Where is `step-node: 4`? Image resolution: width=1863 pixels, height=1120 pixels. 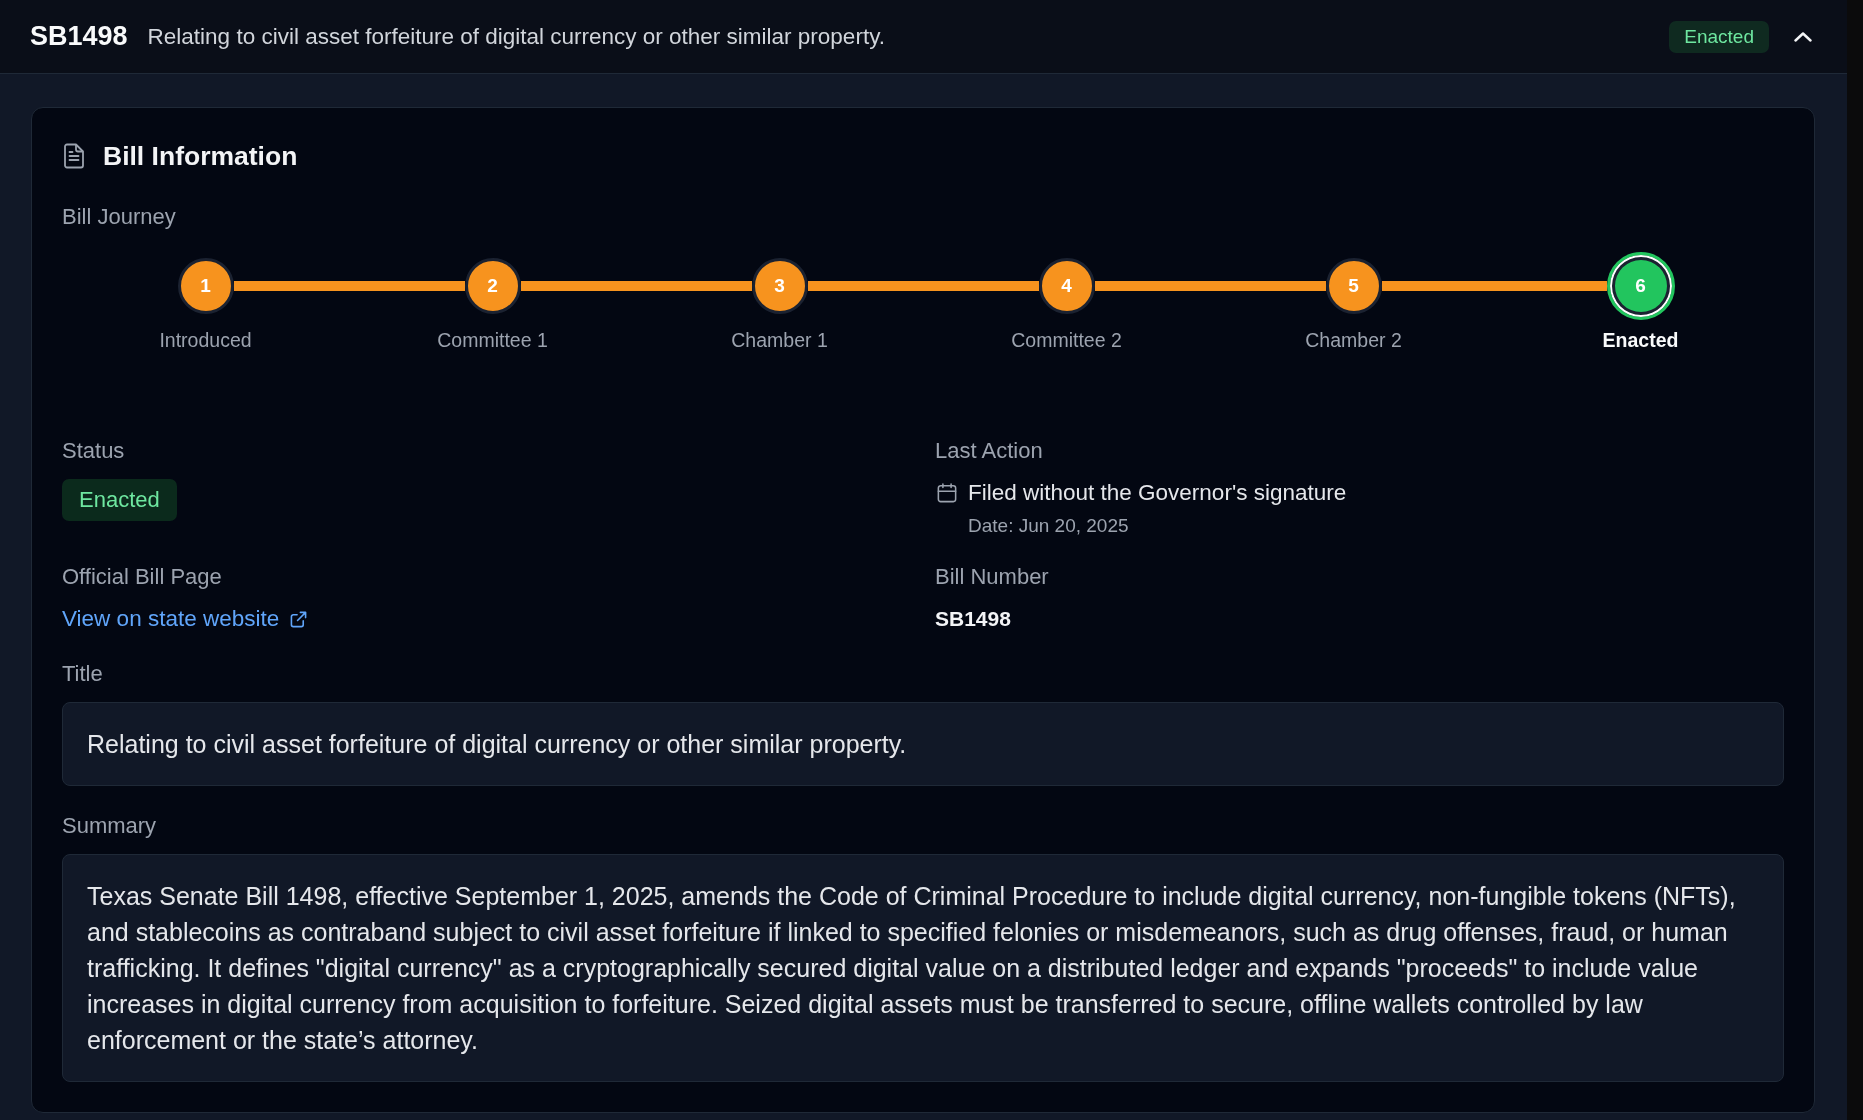
step-node: 4 is located at coordinates (1066, 286).